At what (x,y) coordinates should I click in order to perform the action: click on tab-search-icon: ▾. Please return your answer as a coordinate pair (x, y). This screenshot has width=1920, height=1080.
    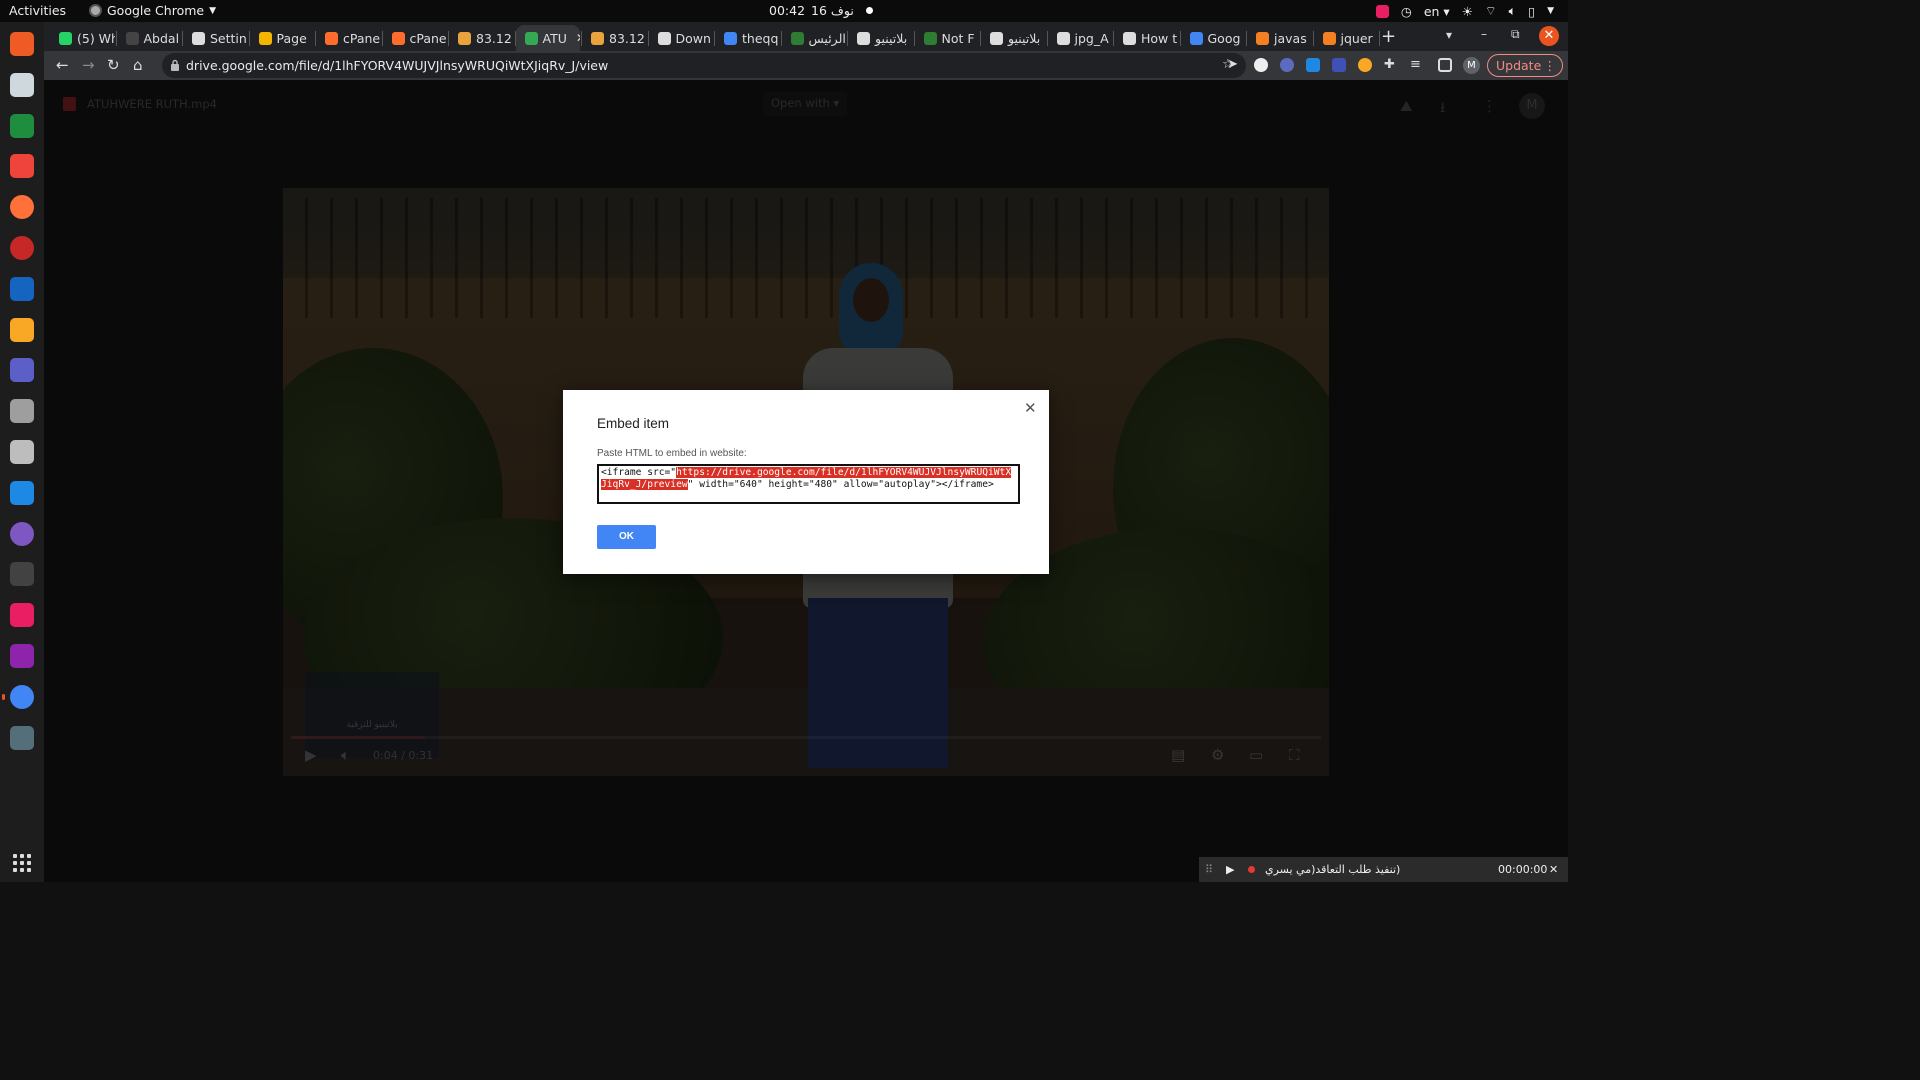
    Looking at the image, I should click on (1449, 35).